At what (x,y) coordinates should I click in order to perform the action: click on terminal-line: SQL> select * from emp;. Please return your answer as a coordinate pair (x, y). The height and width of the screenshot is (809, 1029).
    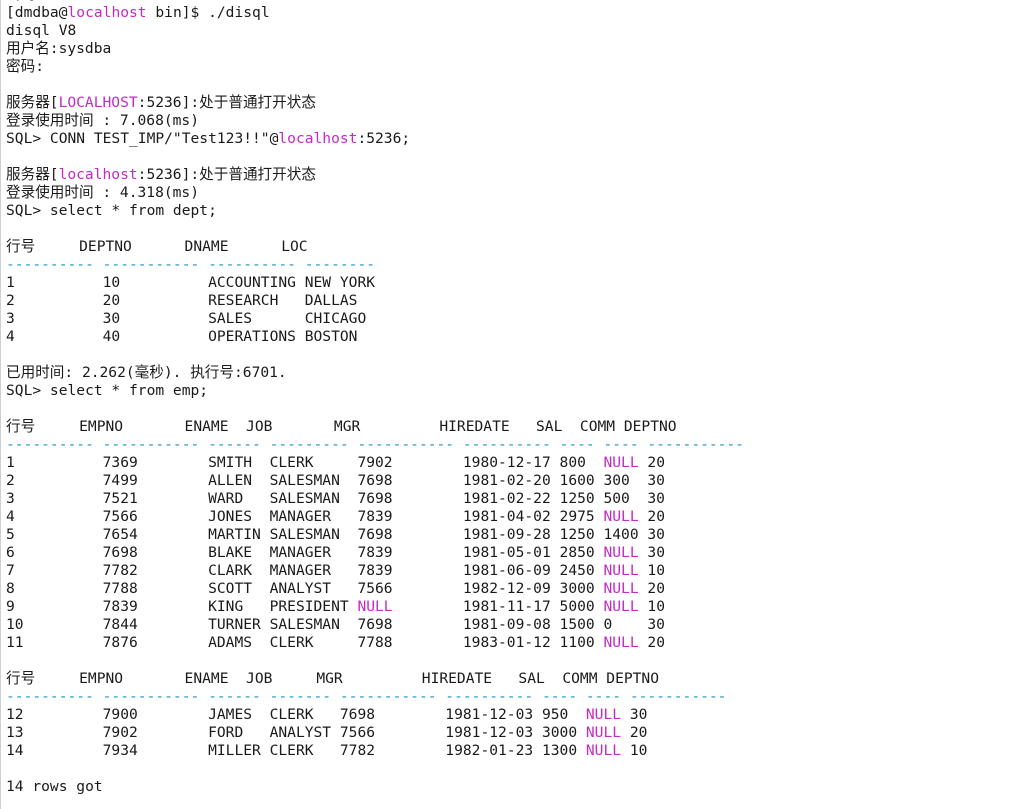
    Looking at the image, I should click on (517, 391).